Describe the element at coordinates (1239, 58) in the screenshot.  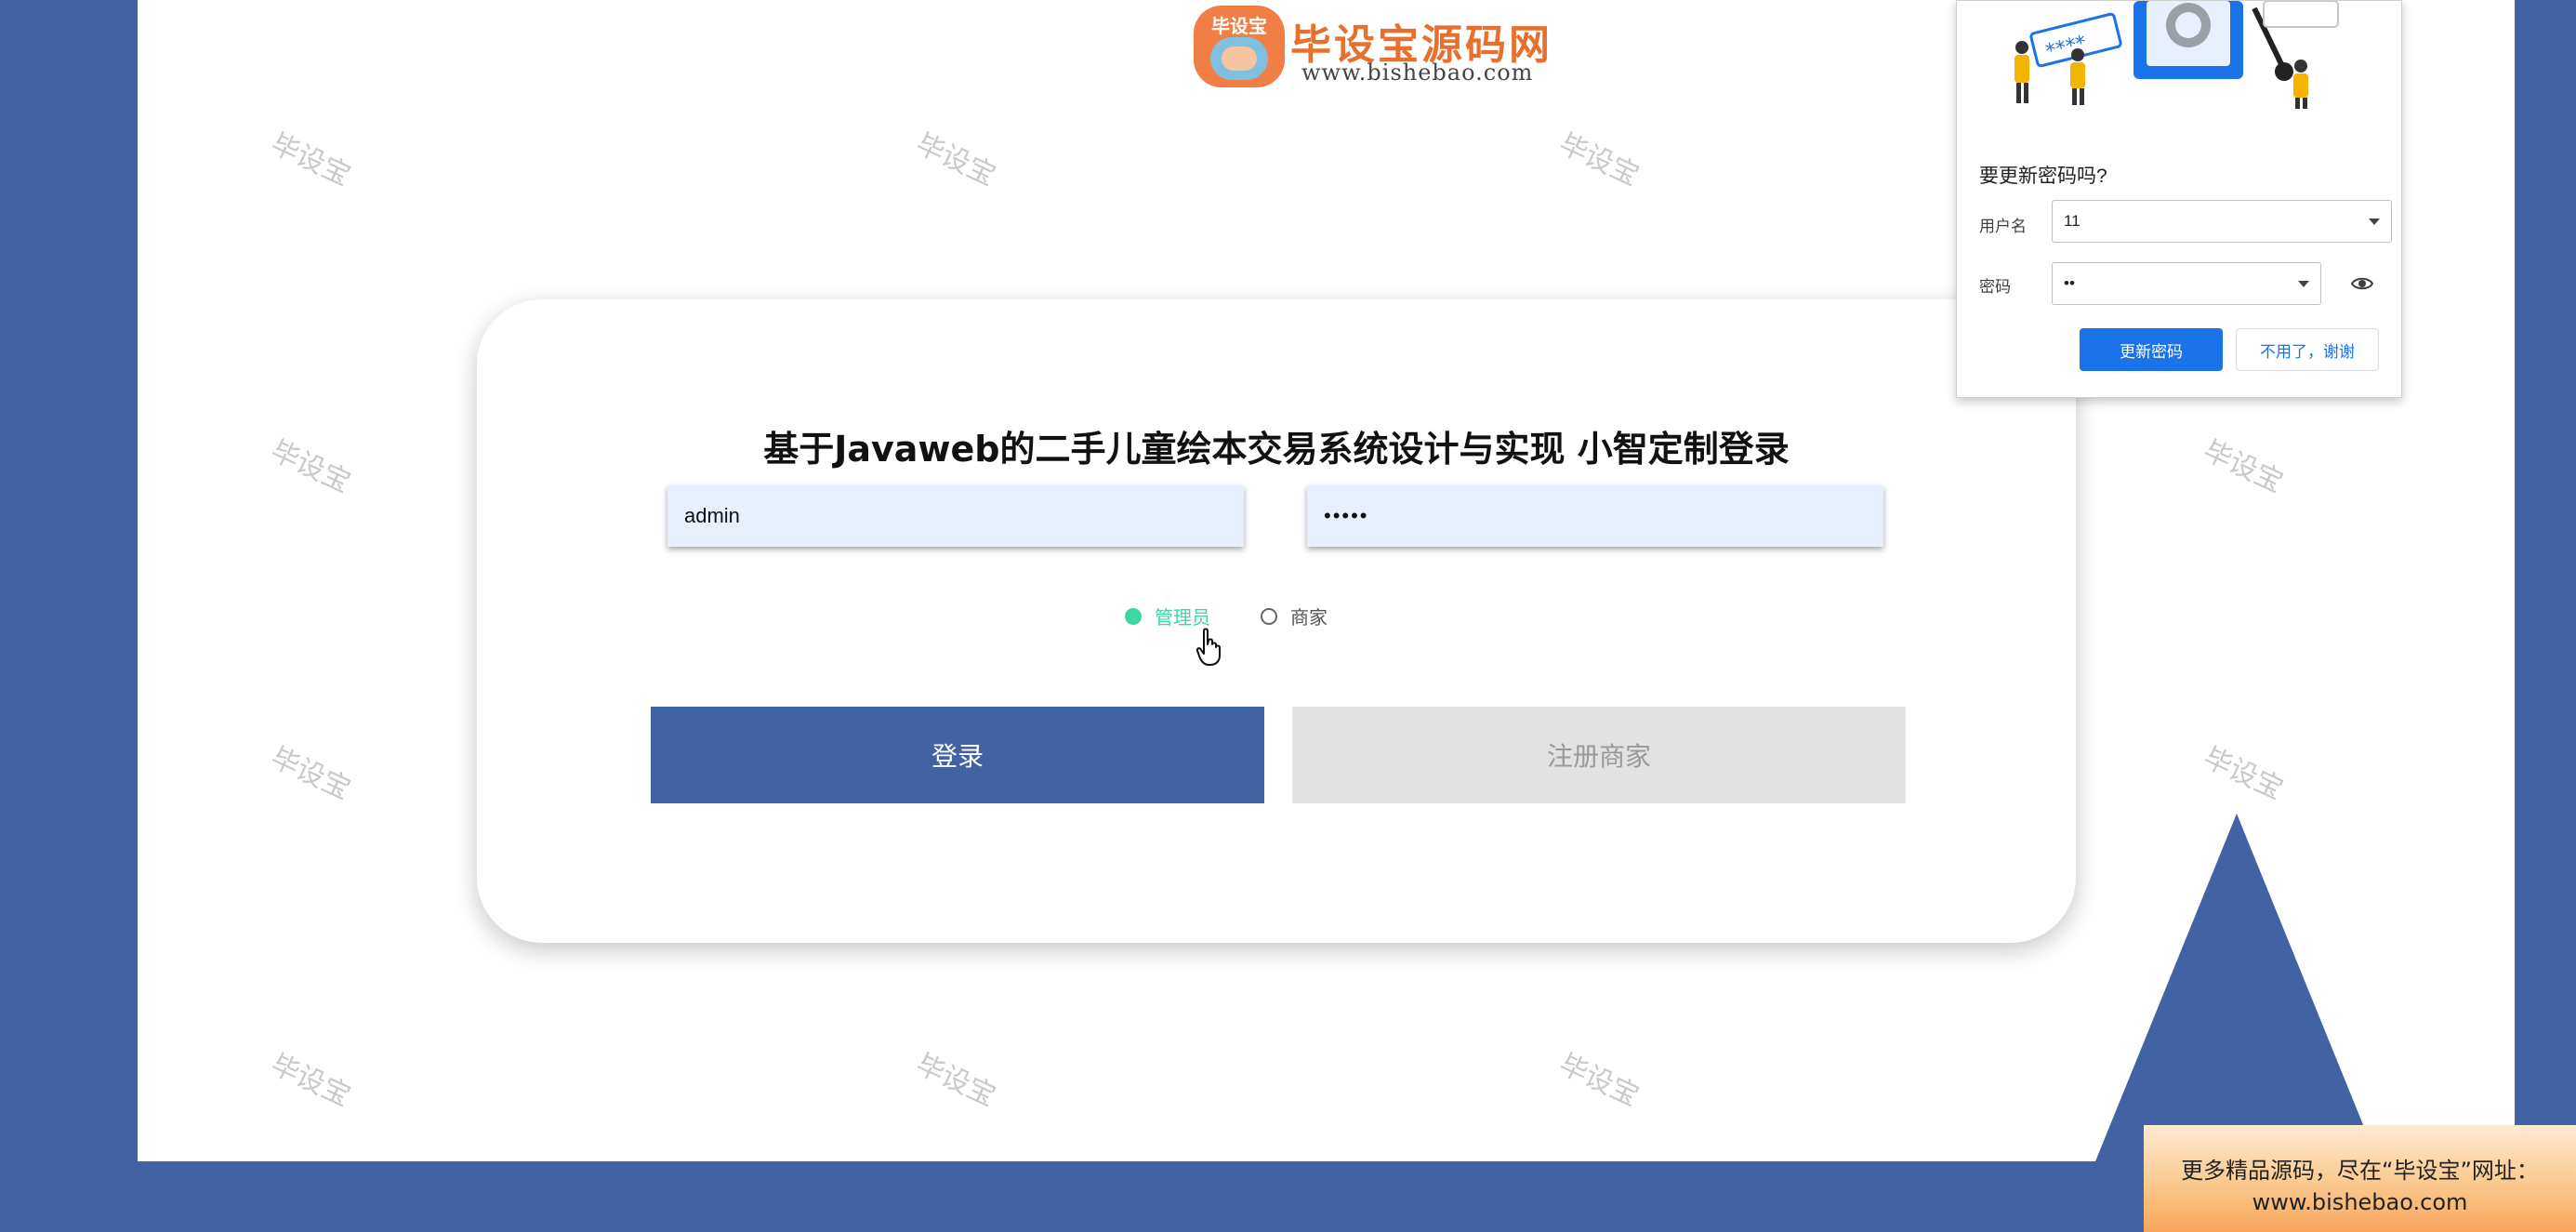
I see `logo-face-shape` at that location.